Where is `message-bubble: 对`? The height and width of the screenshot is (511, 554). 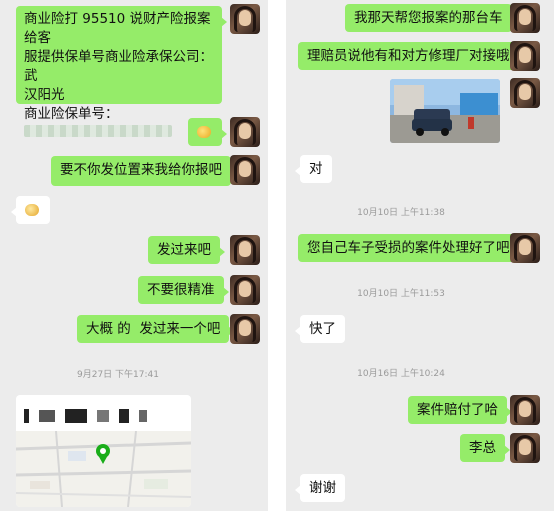 message-bubble: 对 is located at coordinates (313, 169).